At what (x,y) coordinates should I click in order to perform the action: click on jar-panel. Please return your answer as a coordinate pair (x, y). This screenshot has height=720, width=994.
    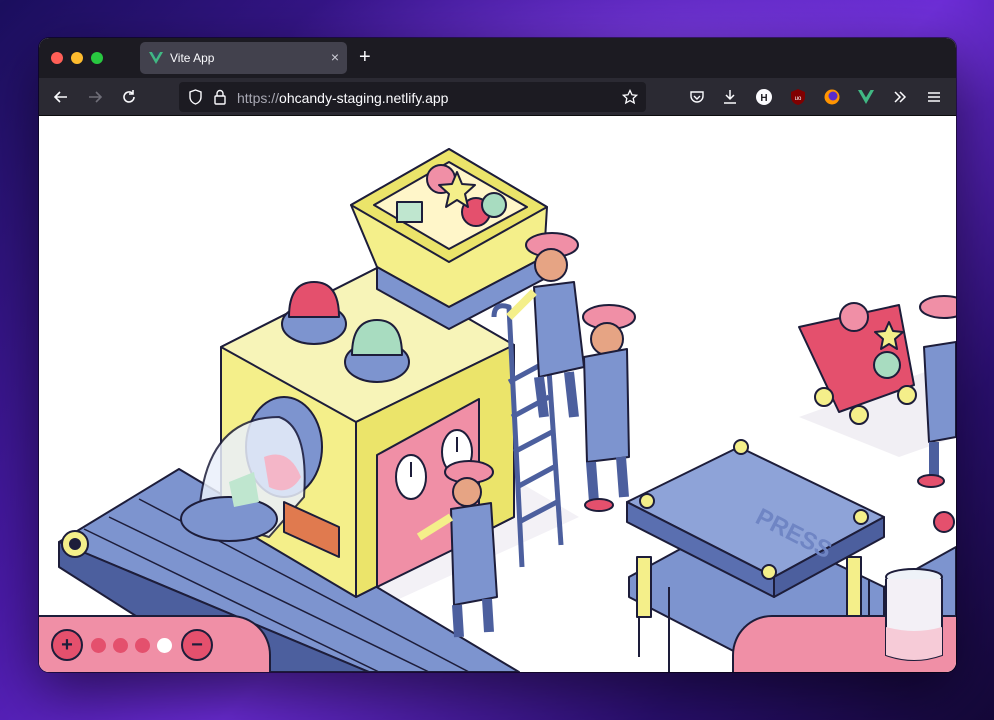
    Looking at the image, I should click on (844, 620).